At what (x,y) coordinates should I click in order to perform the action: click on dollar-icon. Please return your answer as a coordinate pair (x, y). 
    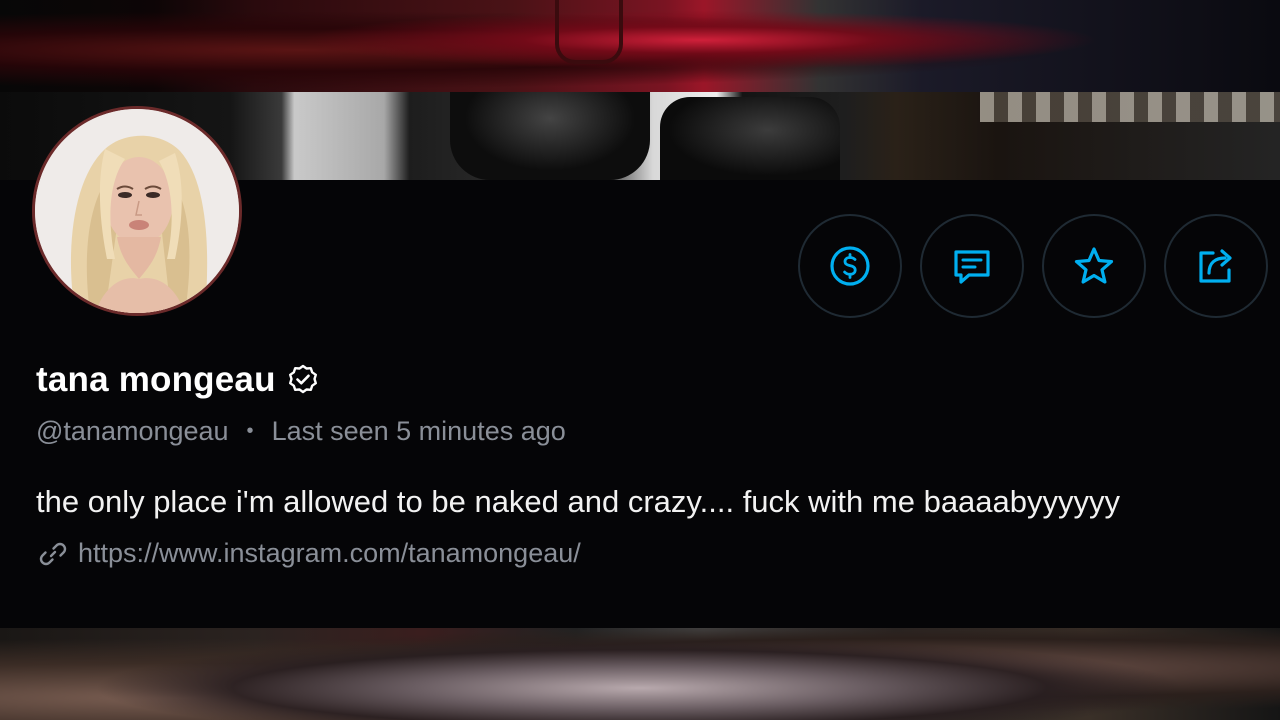
    Looking at the image, I should click on (850, 266).